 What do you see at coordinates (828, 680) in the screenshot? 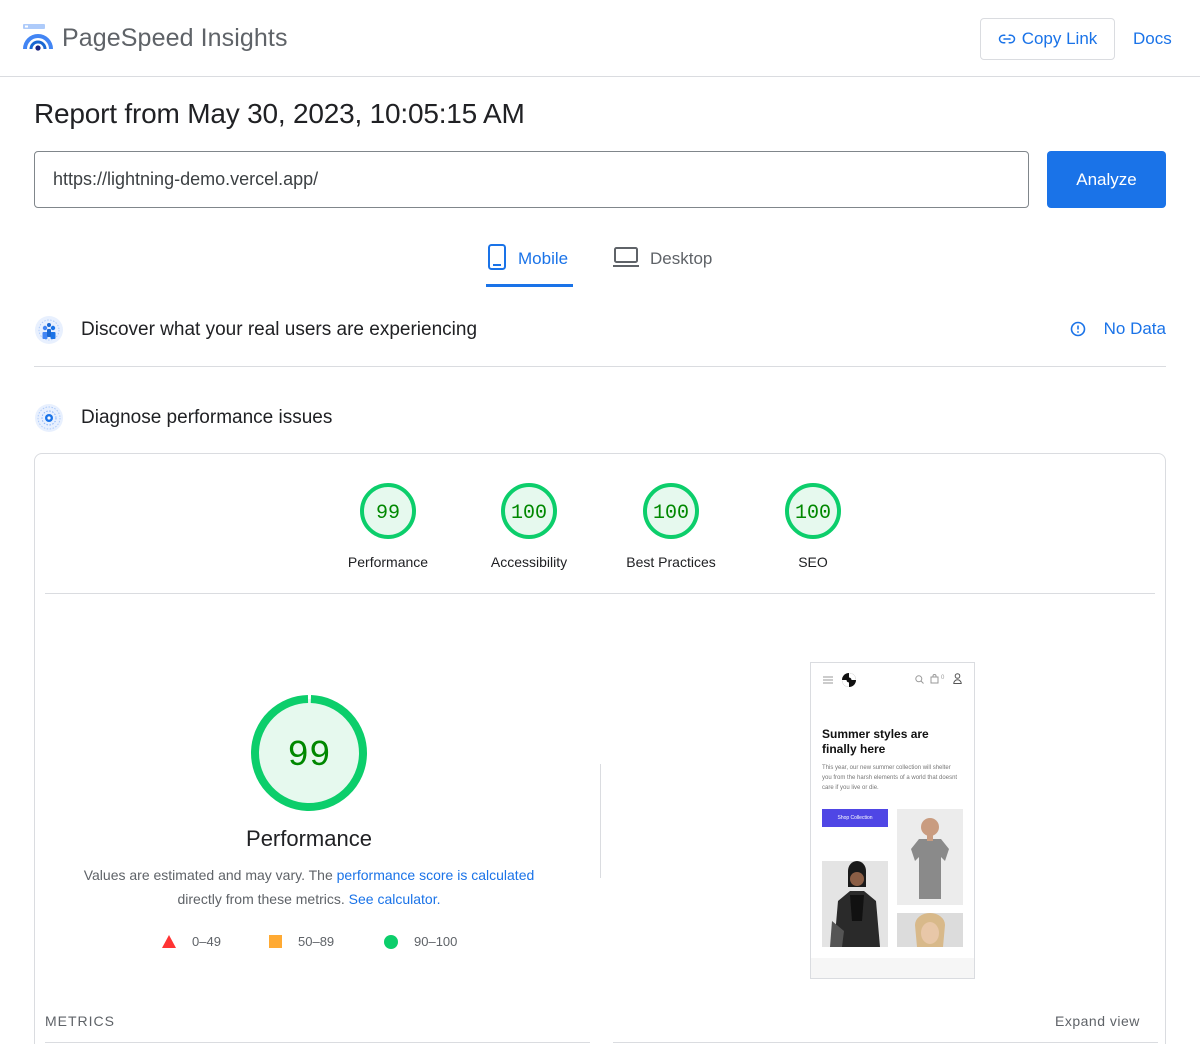
I see `menu-icon` at bounding box center [828, 680].